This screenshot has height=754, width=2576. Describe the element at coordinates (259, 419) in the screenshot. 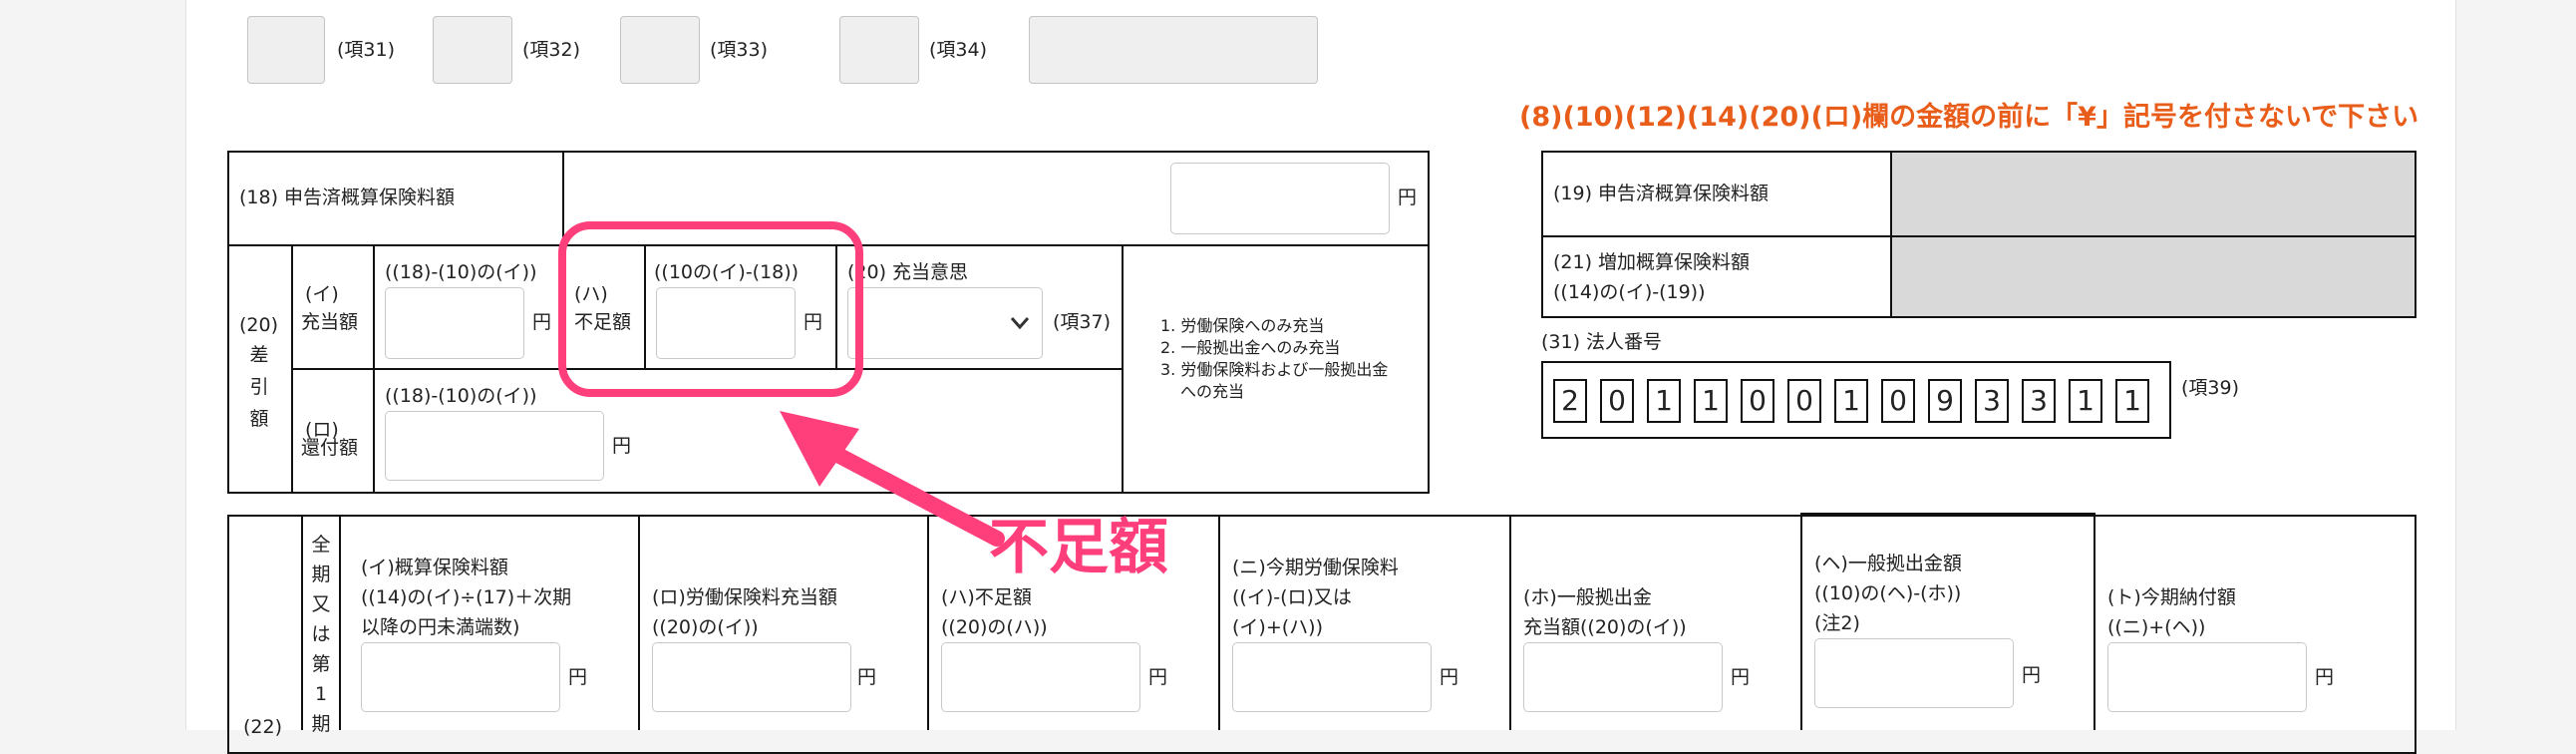

I see `difference-vertical-3: 額` at that location.